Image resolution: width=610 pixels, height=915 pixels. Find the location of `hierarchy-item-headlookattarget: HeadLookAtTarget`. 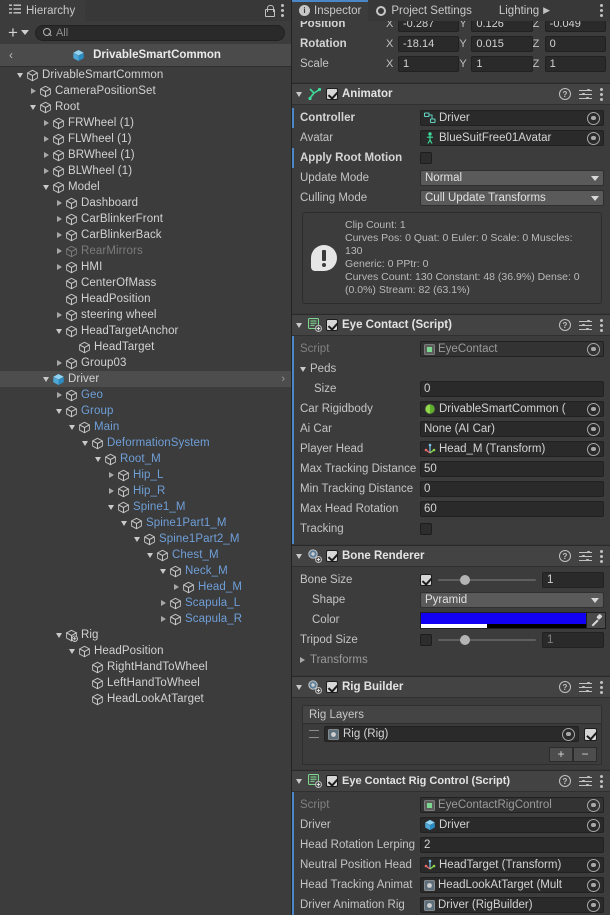

hierarchy-item-headlookattarget: HeadLookAtTarget is located at coordinates (145, 699).